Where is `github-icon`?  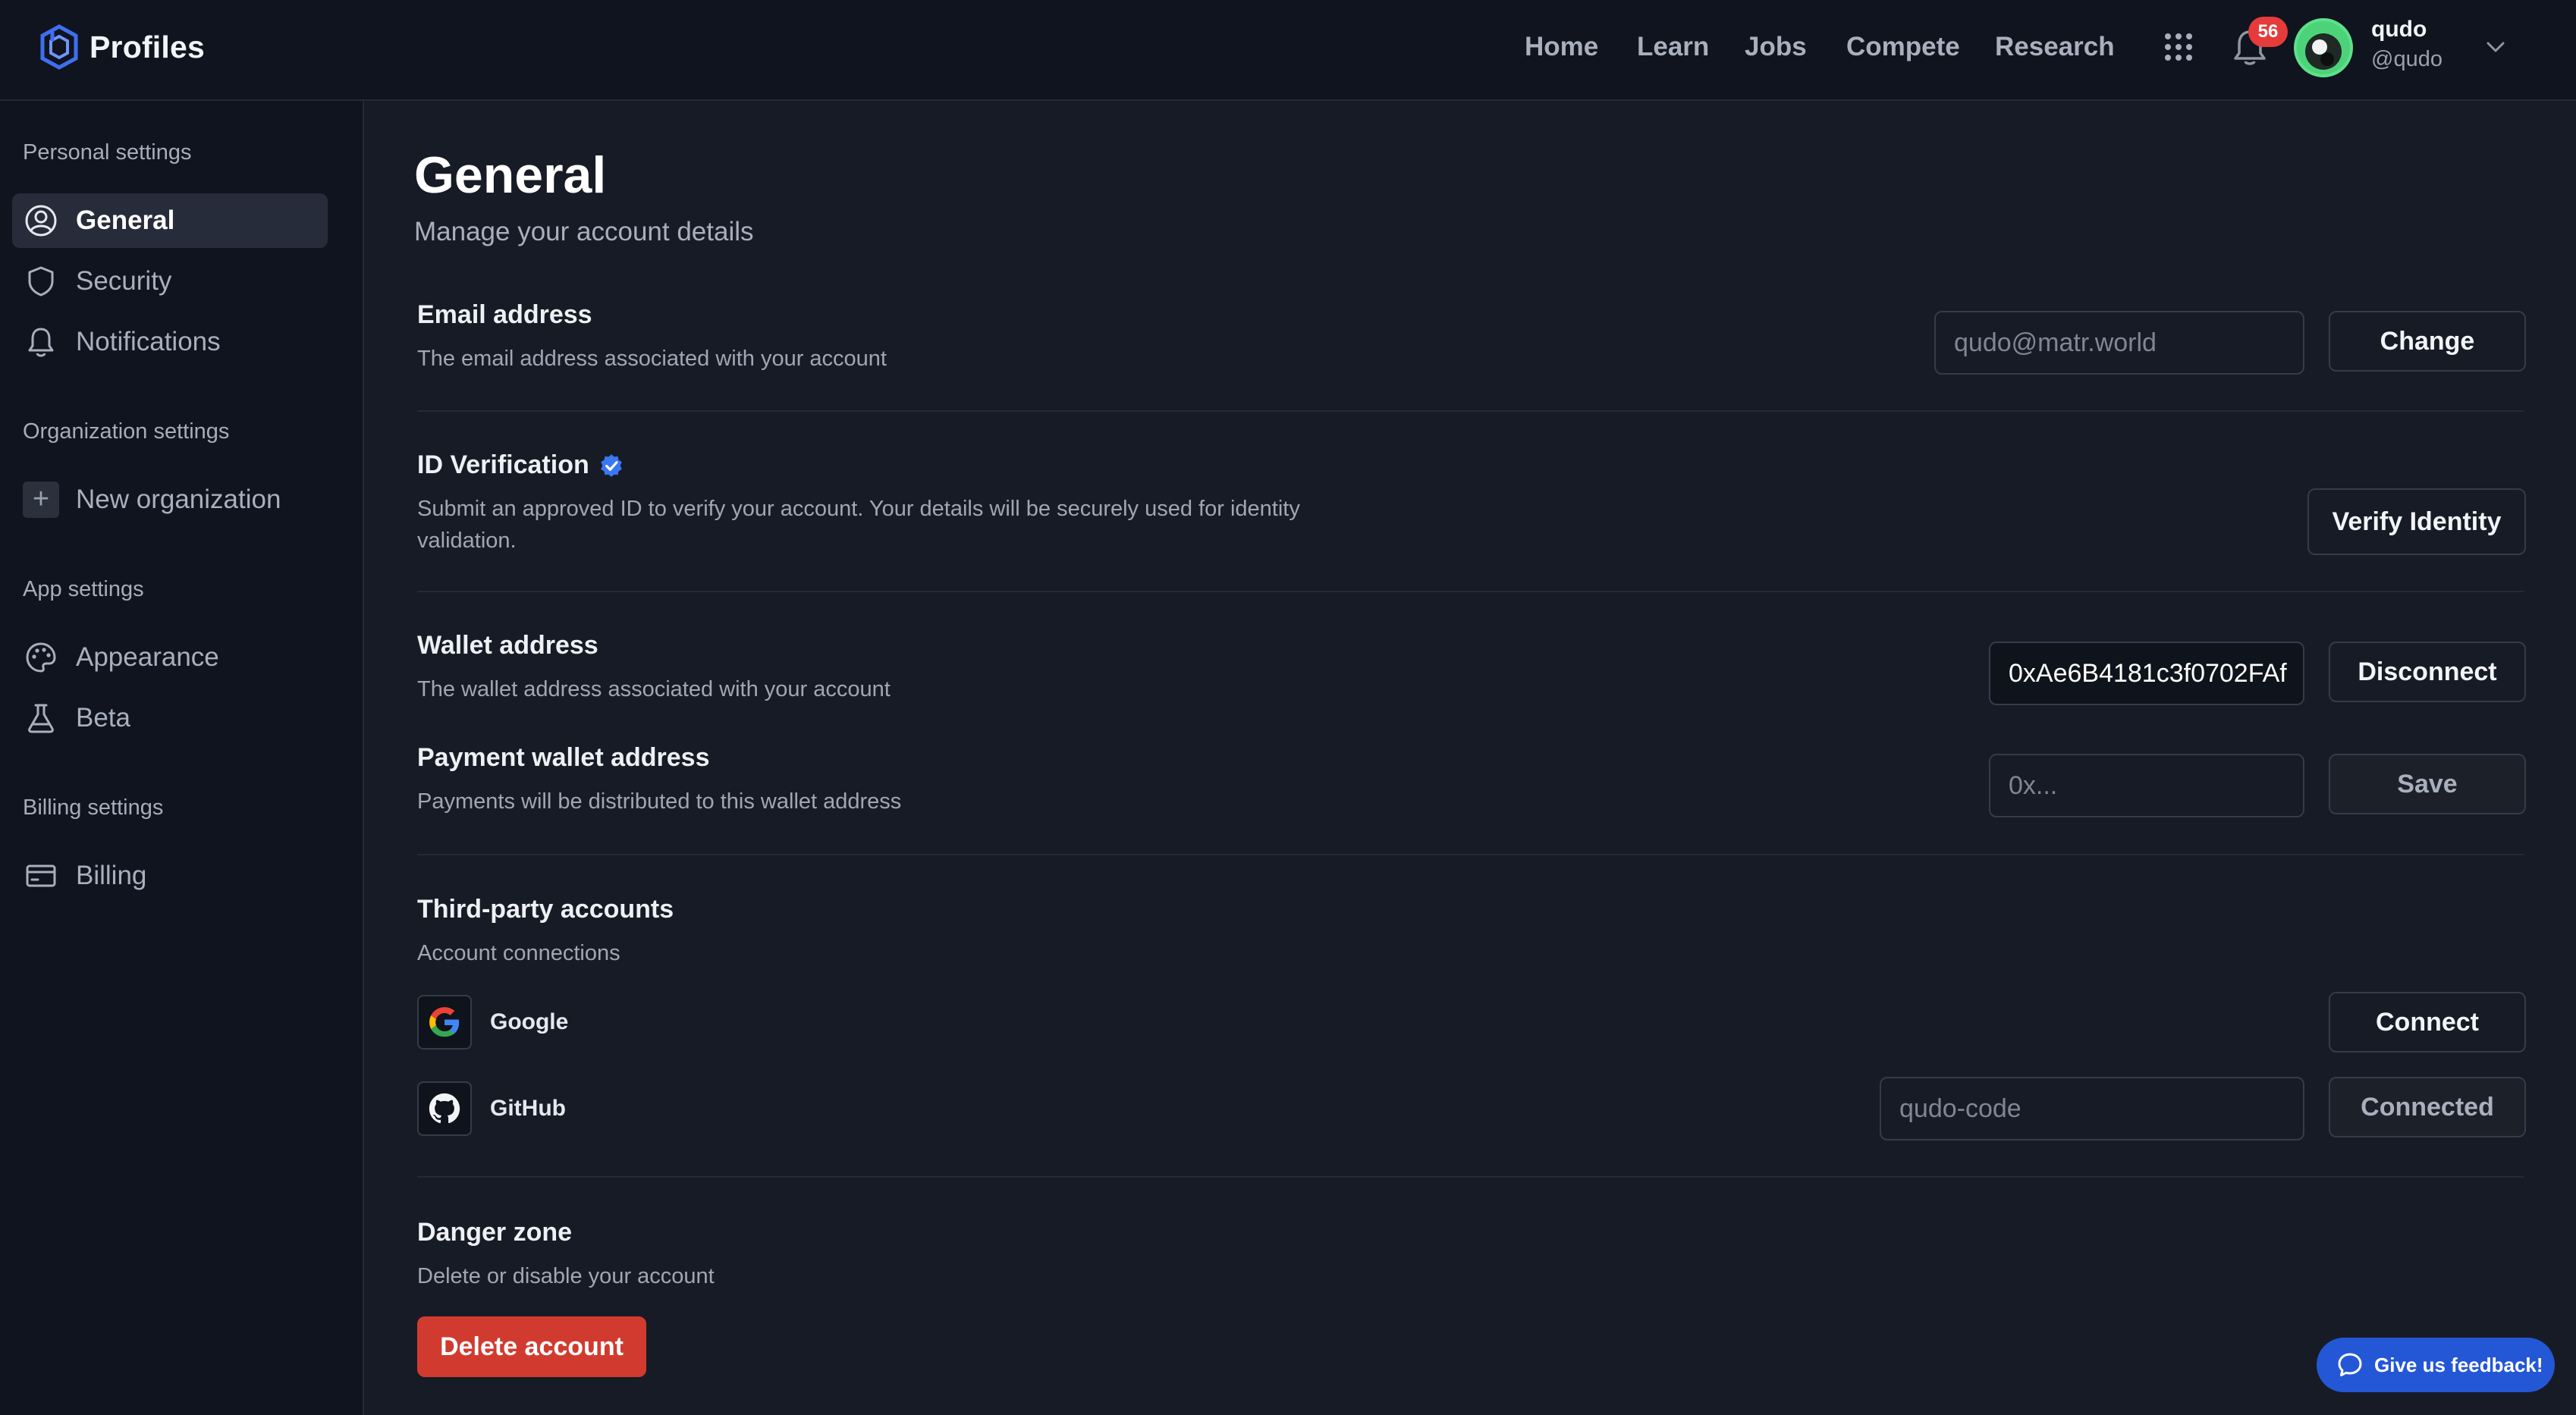 github-icon is located at coordinates (444, 1108).